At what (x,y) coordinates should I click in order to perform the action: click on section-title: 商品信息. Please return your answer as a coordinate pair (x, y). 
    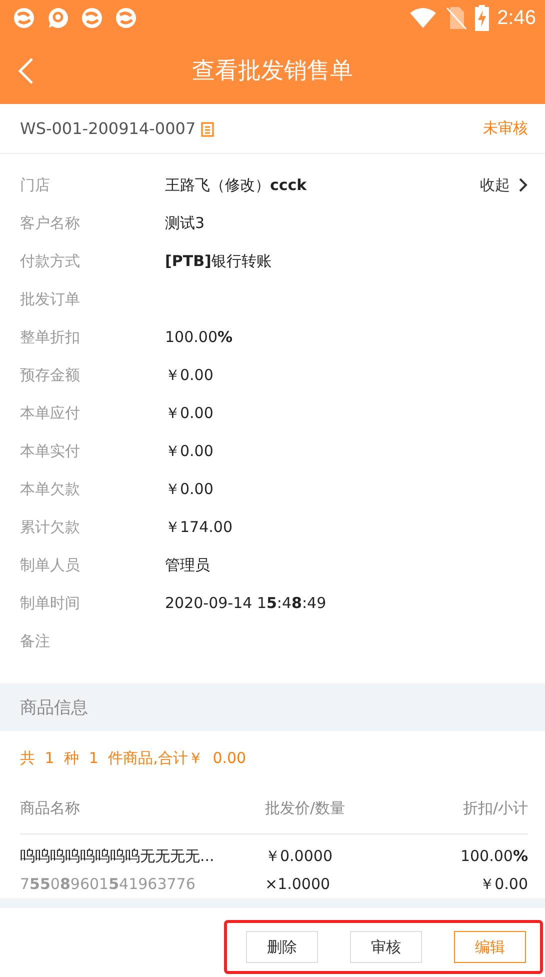
    Looking at the image, I should click on (272, 707).